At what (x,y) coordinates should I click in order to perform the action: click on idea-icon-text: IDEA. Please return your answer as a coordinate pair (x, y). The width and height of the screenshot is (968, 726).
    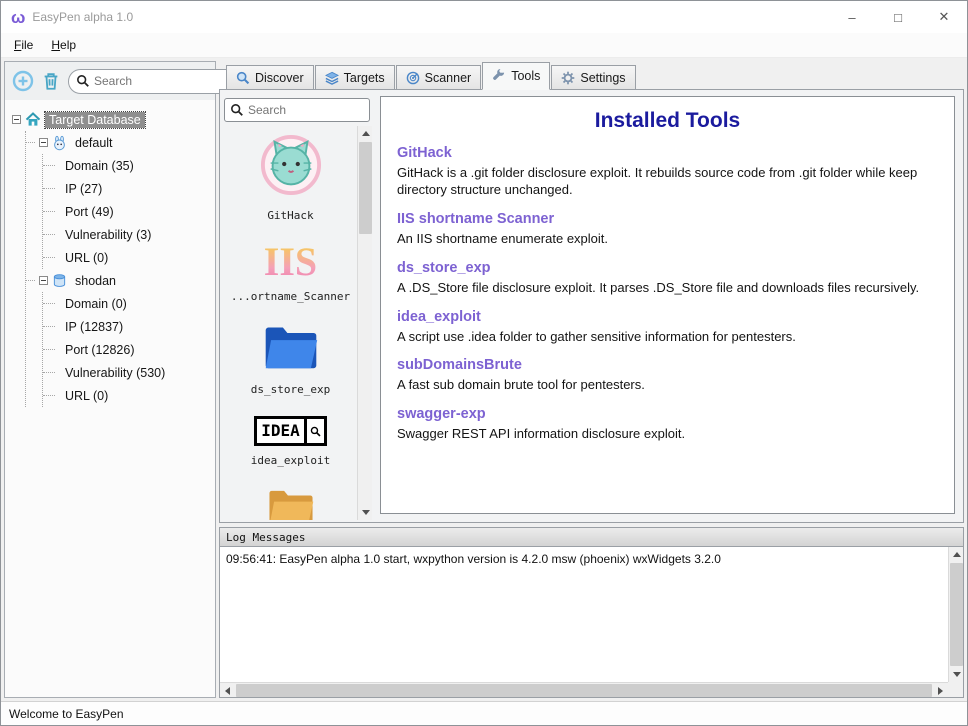
    Looking at the image, I should click on (280, 430).